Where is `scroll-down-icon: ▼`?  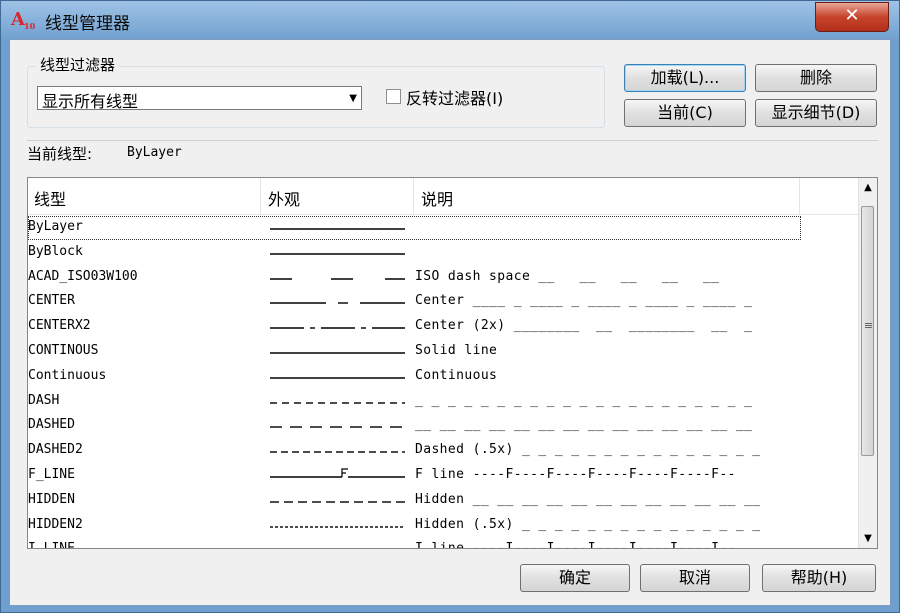
scroll-down-icon: ▼ is located at coordinates (868, 538).